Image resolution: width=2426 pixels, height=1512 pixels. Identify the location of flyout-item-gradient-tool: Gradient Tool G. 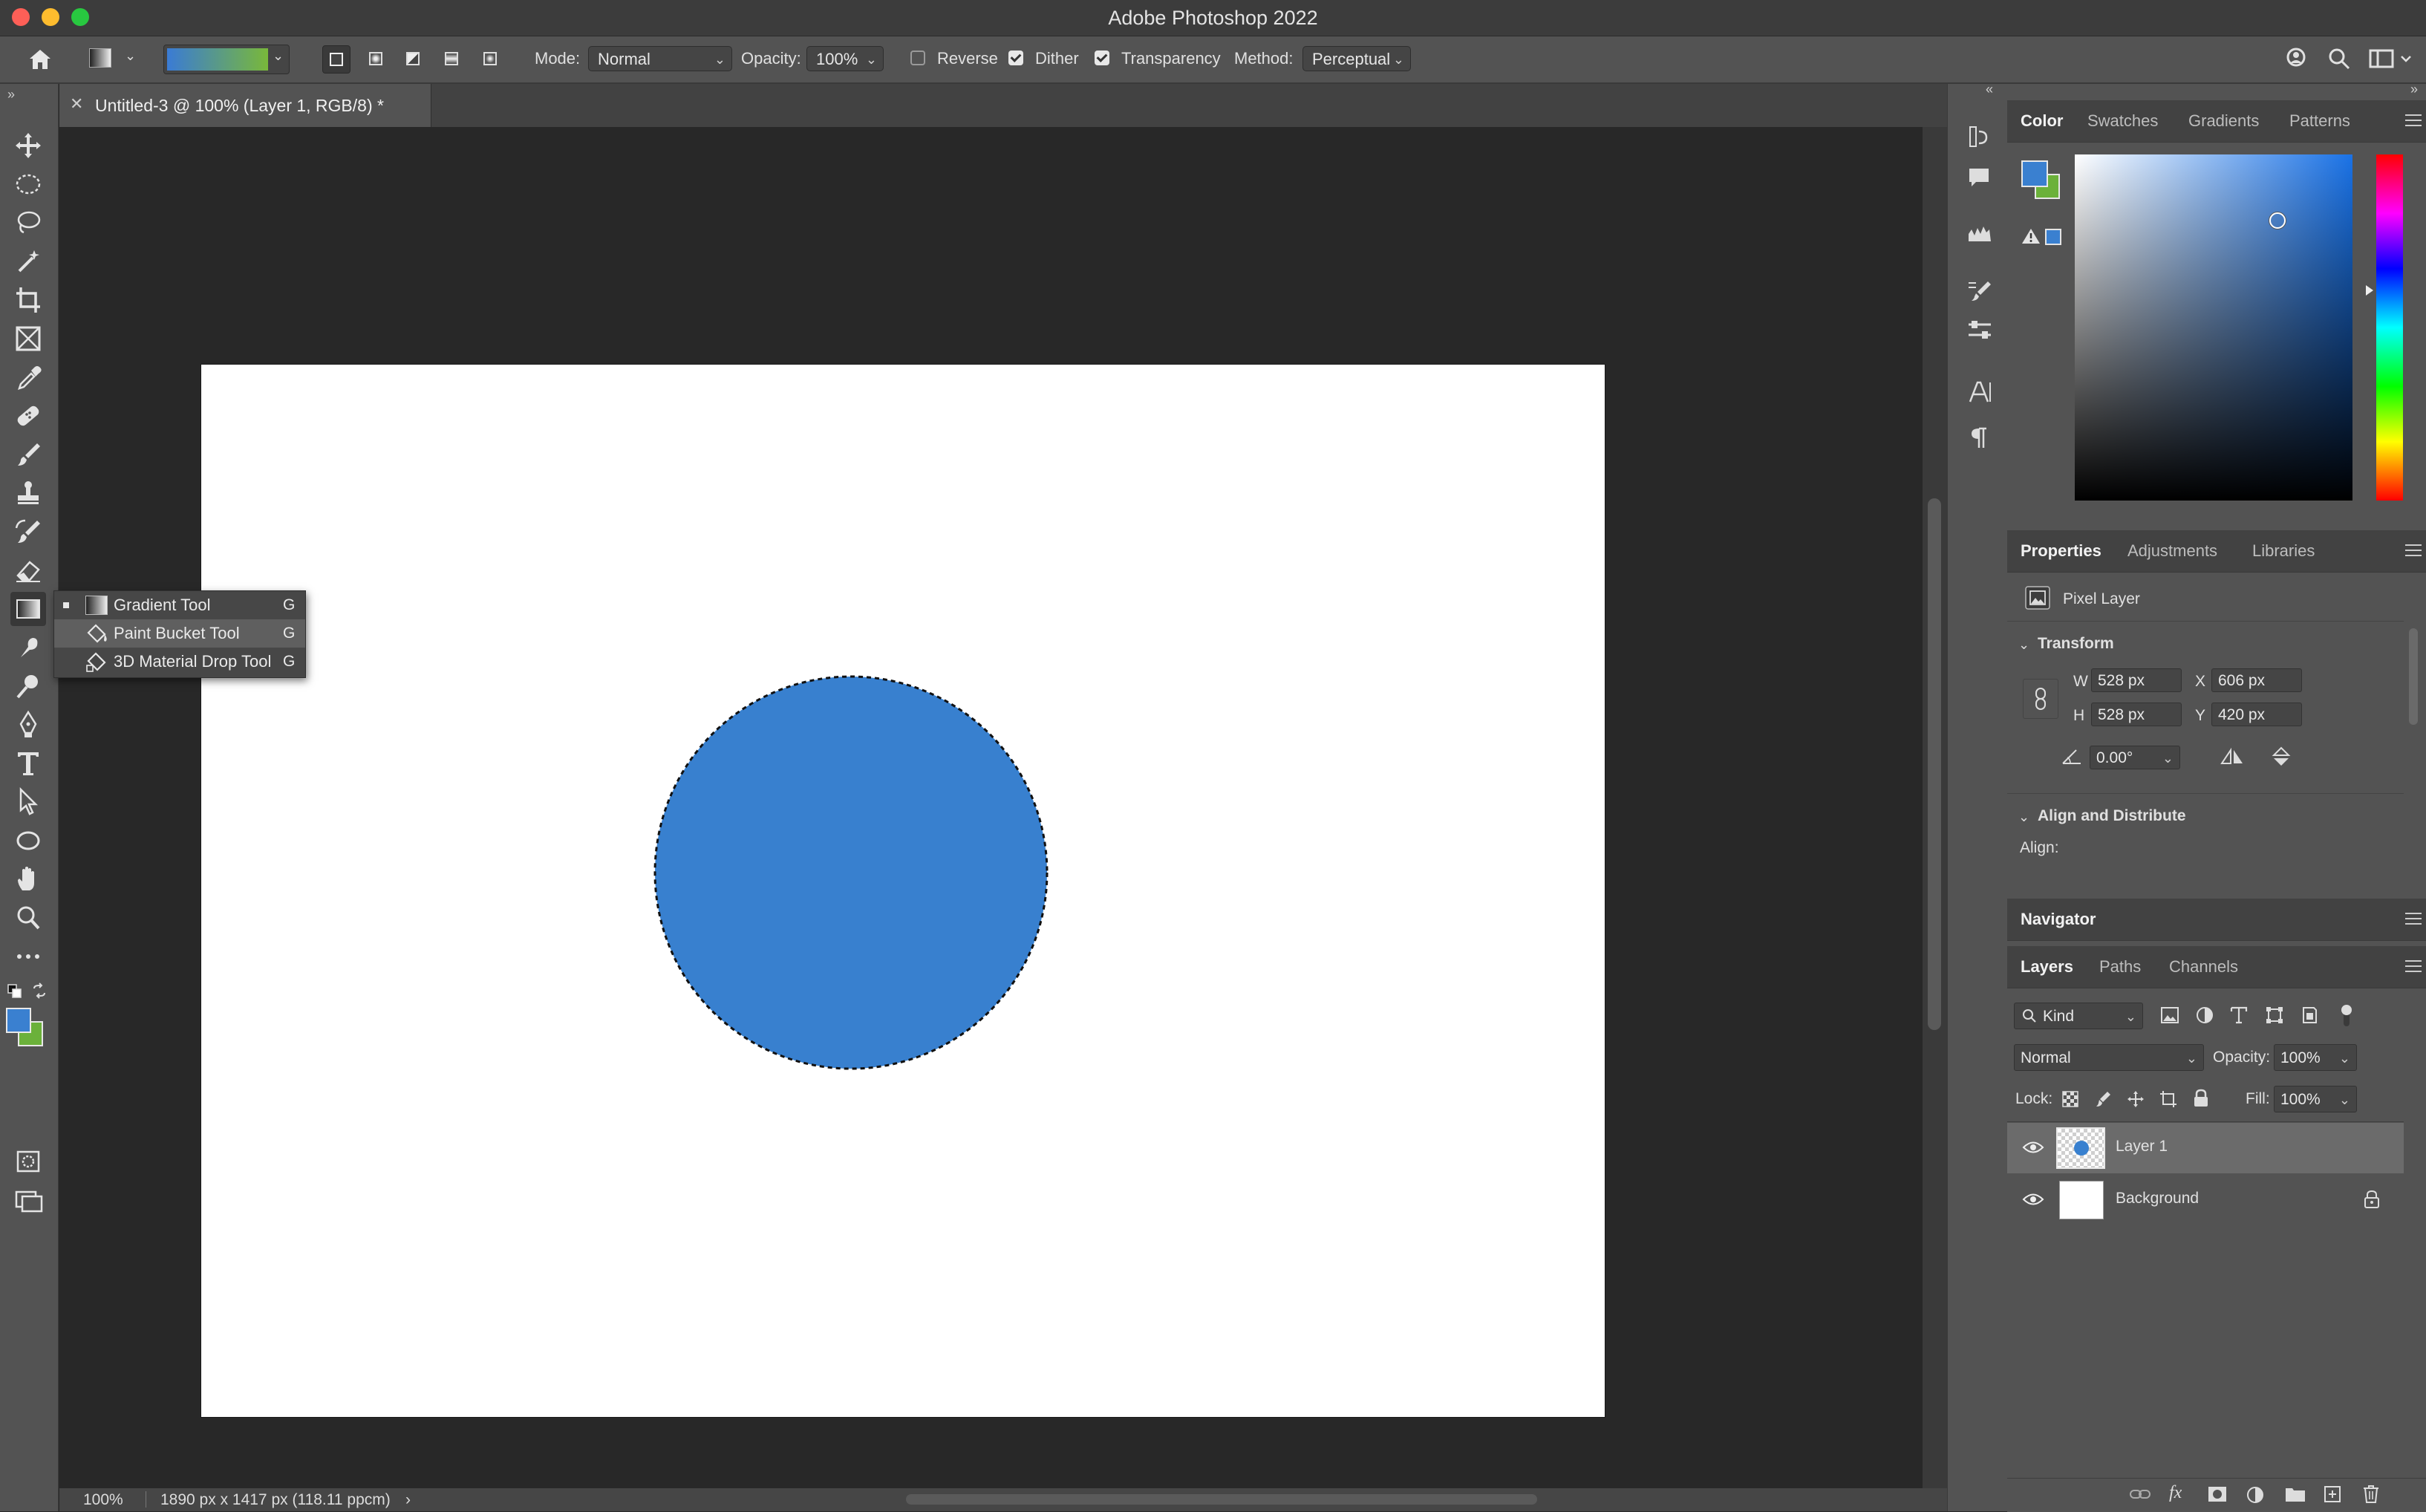
(179, 605).